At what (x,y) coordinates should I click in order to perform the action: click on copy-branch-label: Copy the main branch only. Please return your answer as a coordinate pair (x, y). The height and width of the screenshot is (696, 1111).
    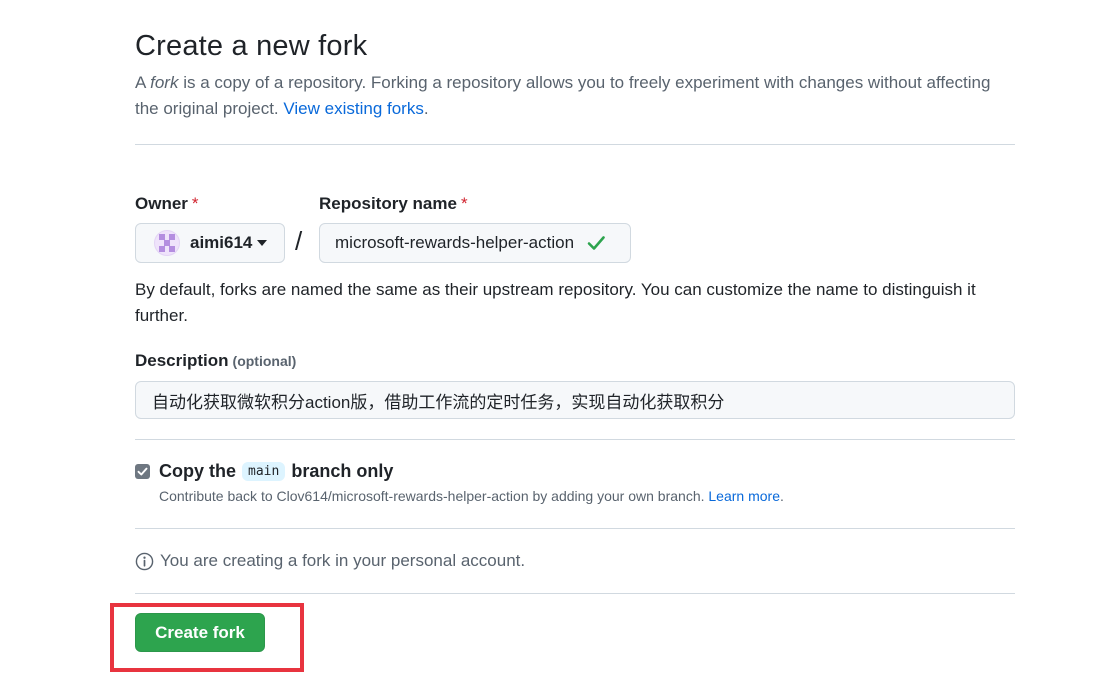
    Looking at the image, I should click on (276, 471).